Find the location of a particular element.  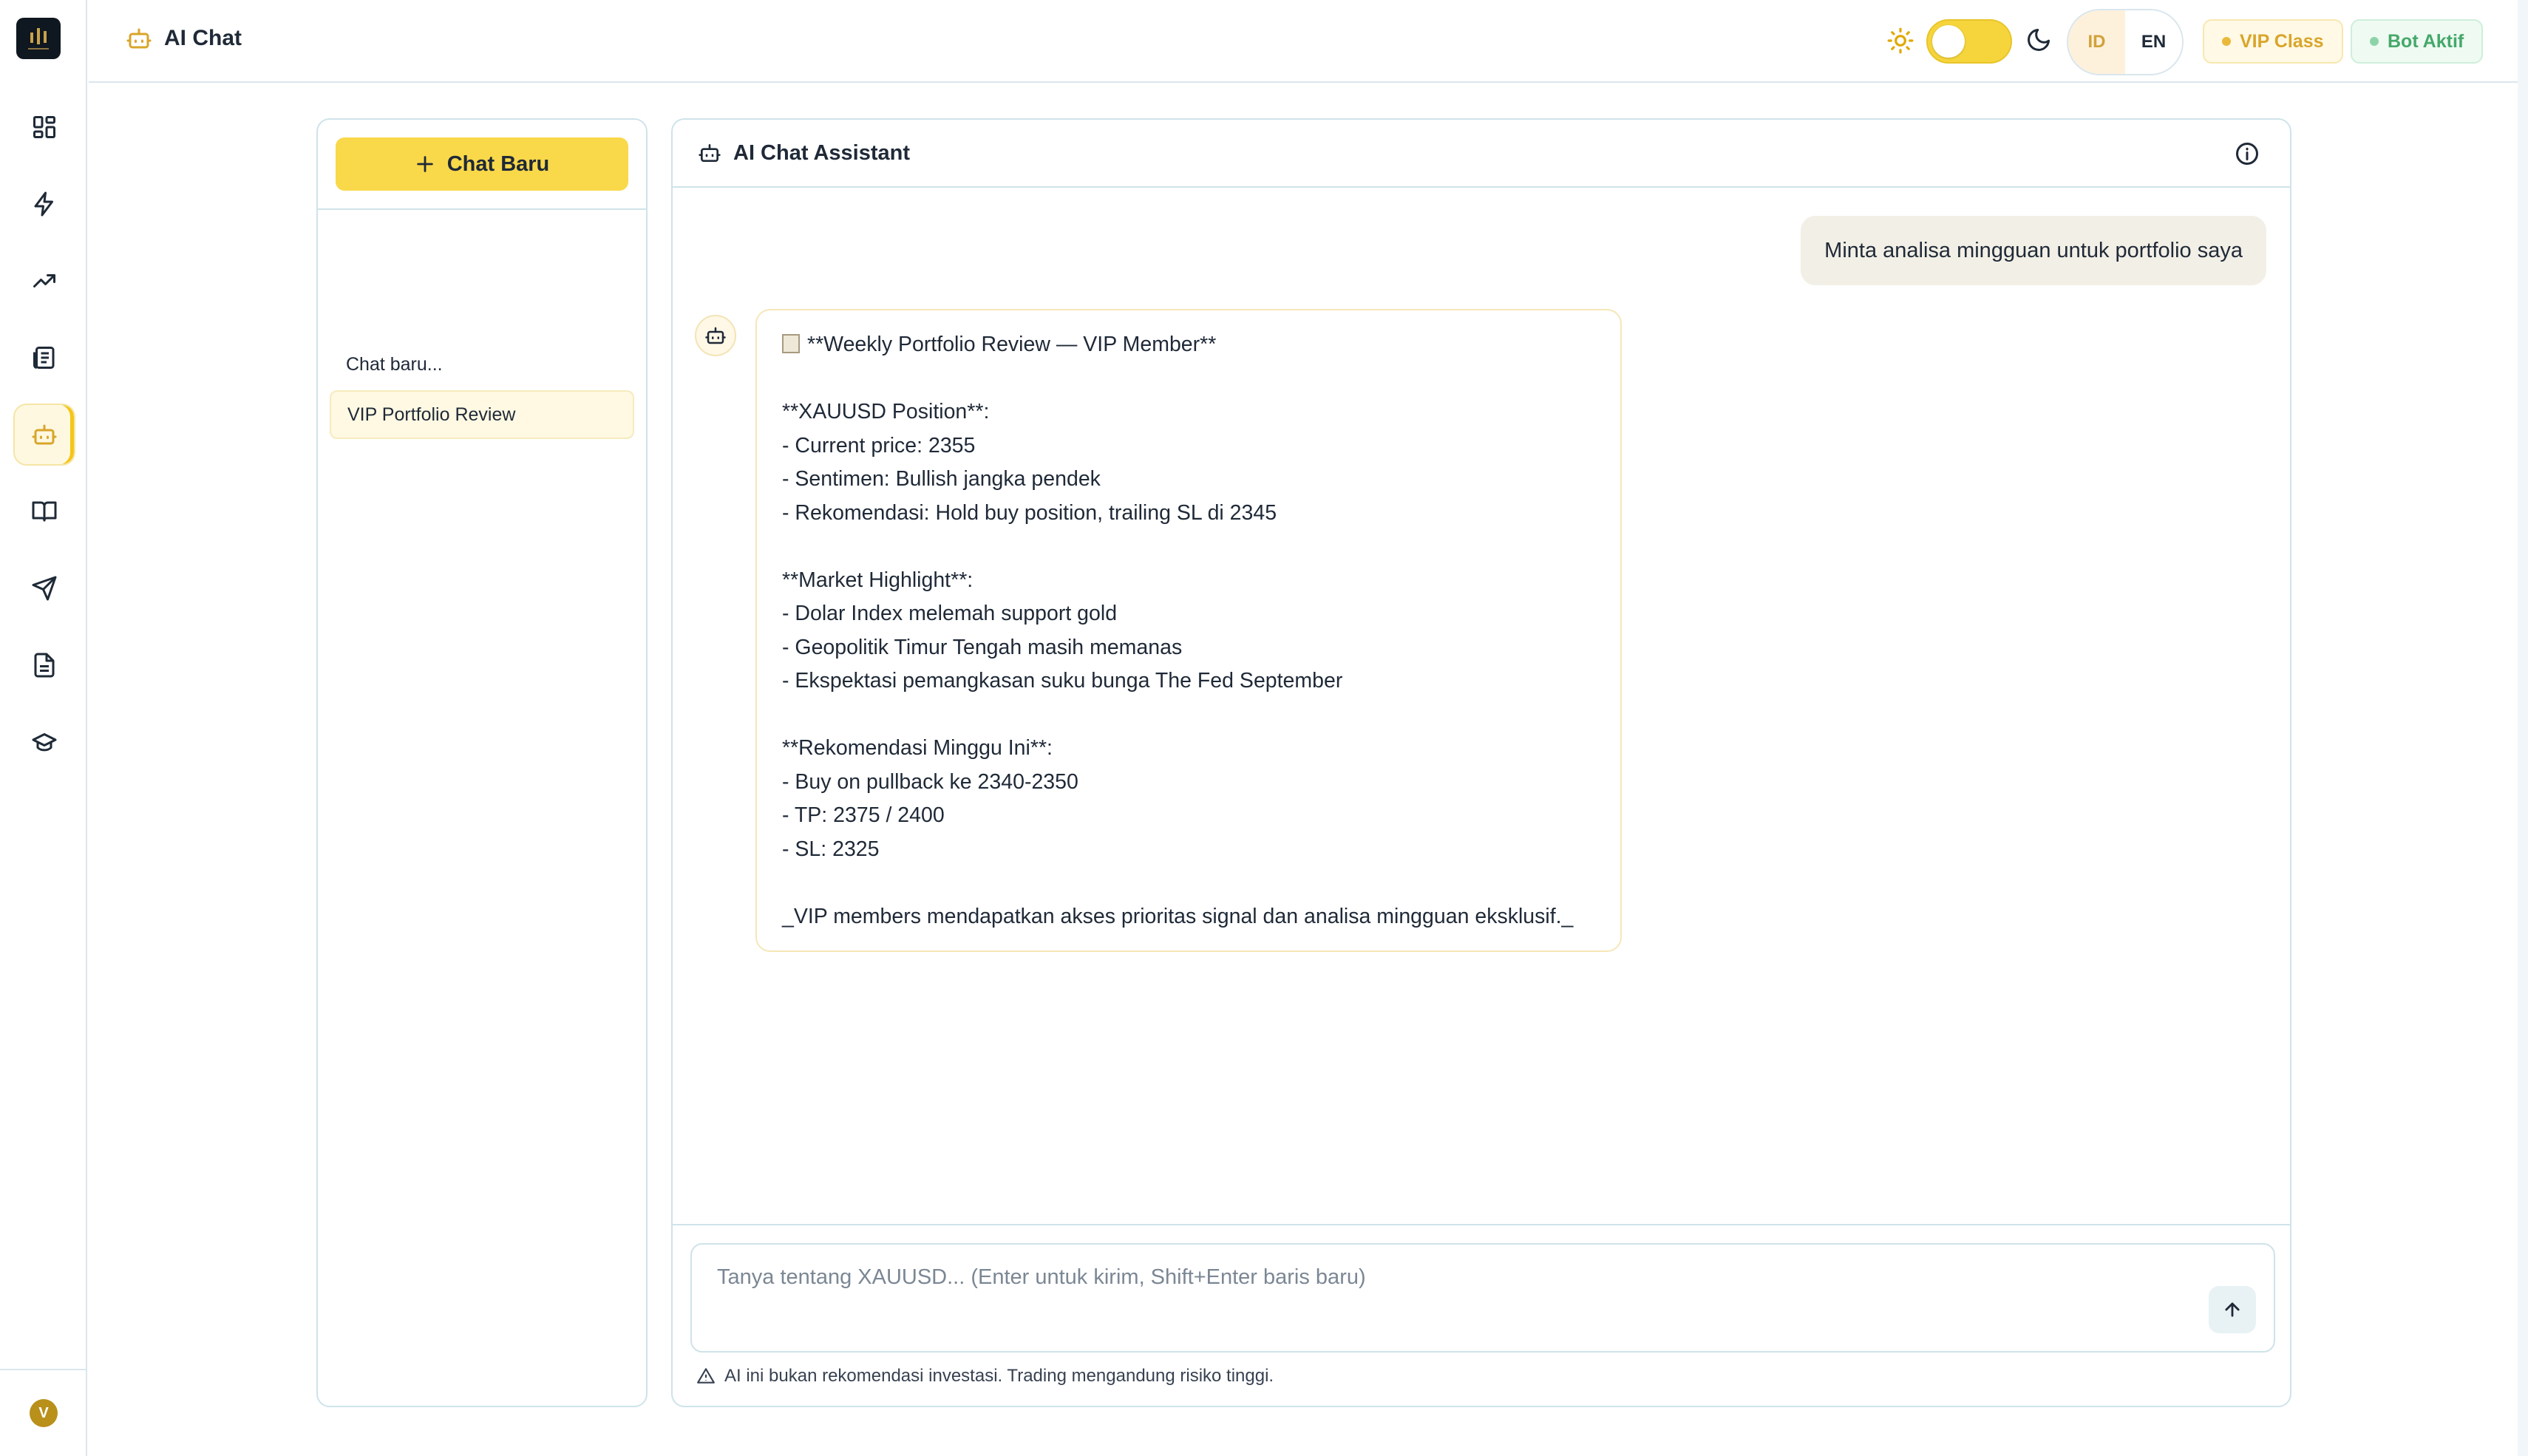

sidebar-item-learn is located at coordinates (44, 511).